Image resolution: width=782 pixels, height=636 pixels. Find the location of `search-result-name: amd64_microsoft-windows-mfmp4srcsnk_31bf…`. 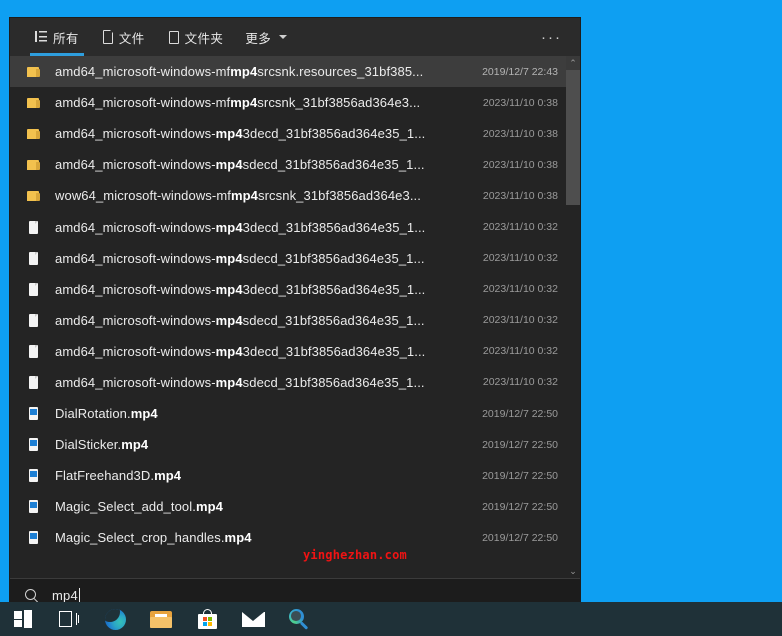

search-result-name: amd64_microsoft-windows-mfmp4srcsnk_31bf… is located at coordinates (264, 102).